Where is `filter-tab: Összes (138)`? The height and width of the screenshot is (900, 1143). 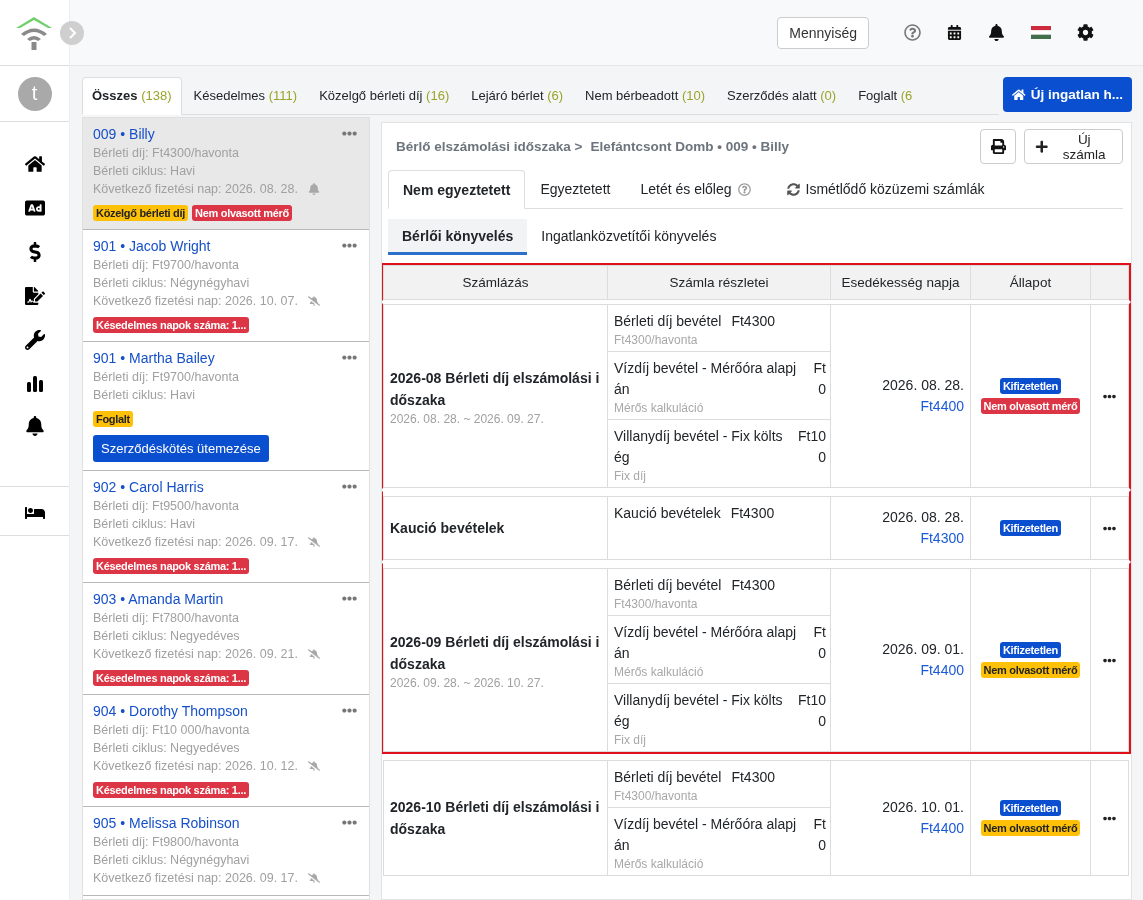
filter-tab: Összes (138) is located at coordinates (132, 96).